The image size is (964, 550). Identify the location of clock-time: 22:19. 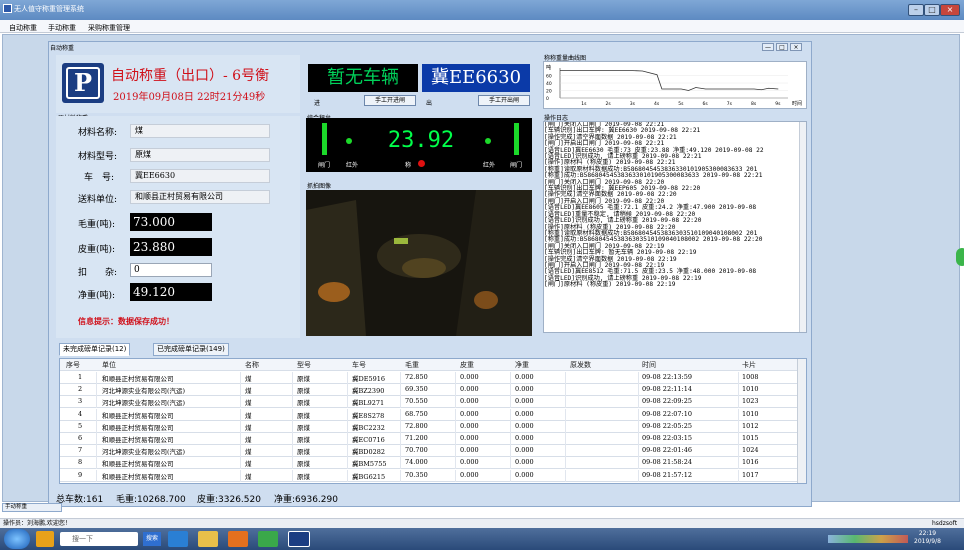
(927, 533).